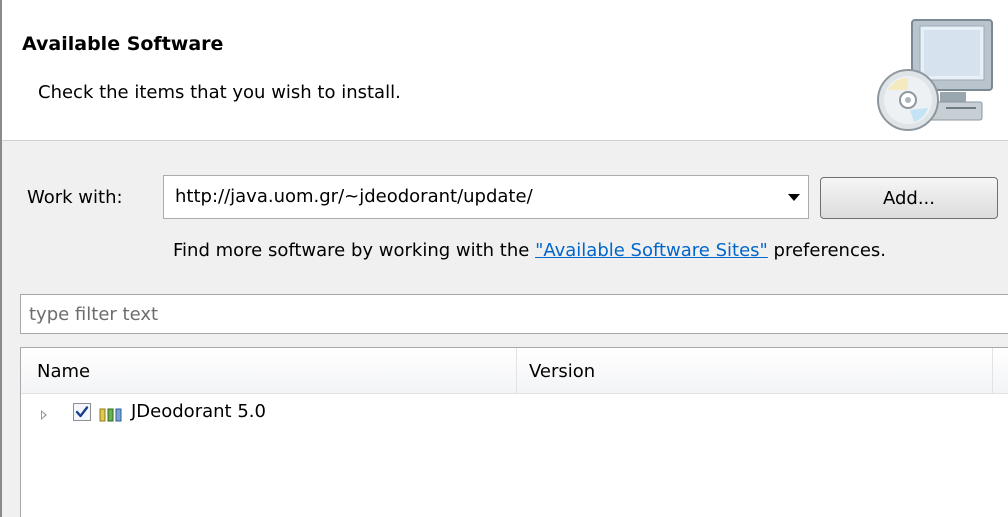 This screenshot has width=1008, height=517. I want to click on find-more-prefix: Find more software by working with the, so click(354, 250).